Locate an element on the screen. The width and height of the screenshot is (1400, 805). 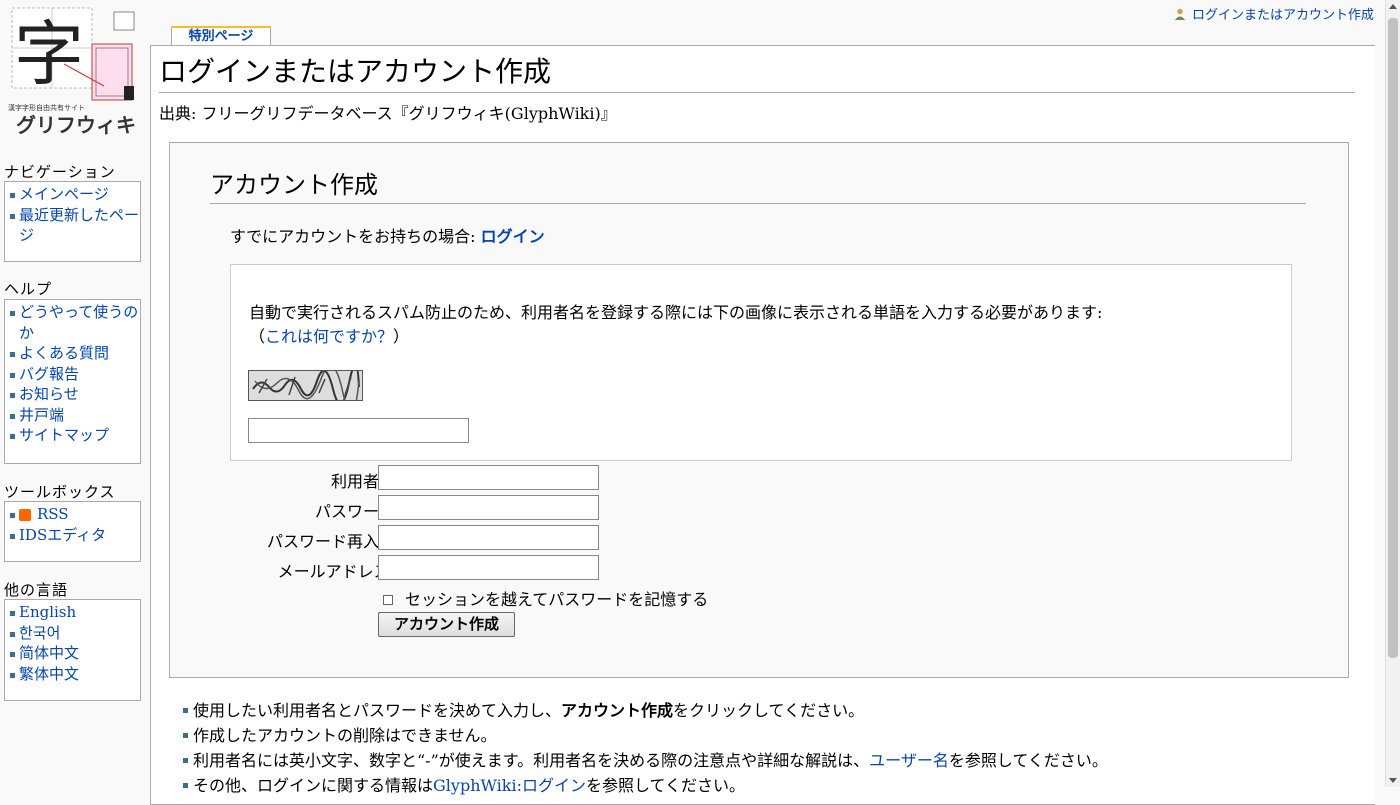
captcha-paren-close: ） is located at coordinates (401, 336).